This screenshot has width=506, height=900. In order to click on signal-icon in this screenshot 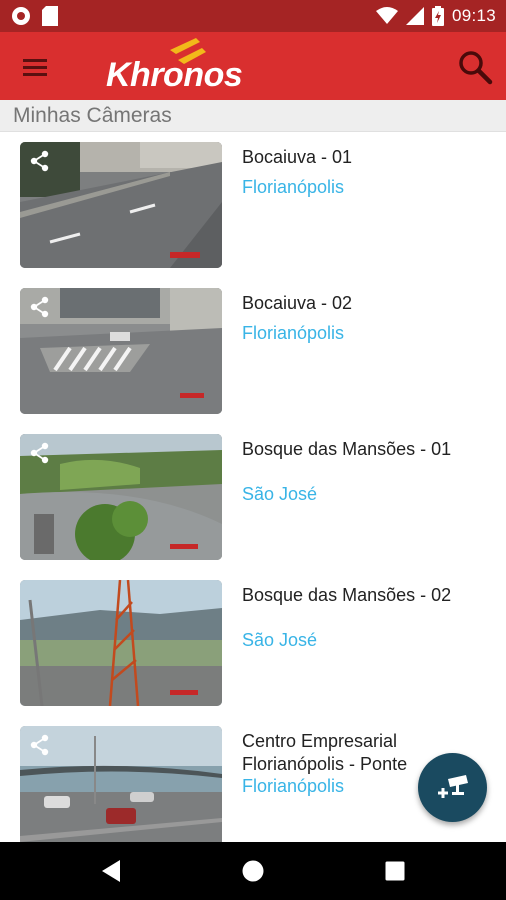, I will do `click(414, 16)`.